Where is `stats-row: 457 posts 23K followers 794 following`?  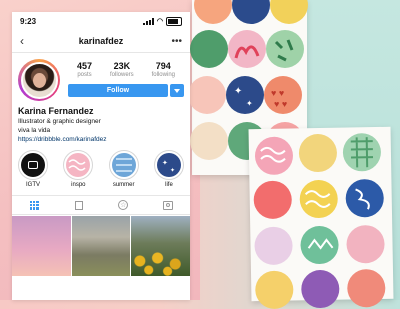
stats-row: 457 posts 23K followers 794 following is located at coordinates (126, 68).